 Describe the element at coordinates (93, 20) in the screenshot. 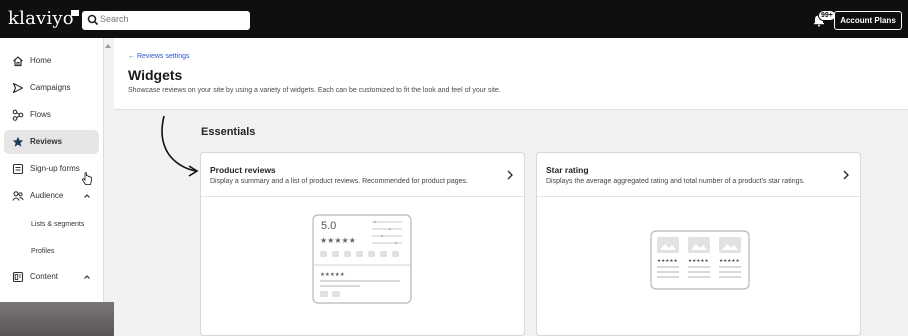

I see `search-icon` at that location.